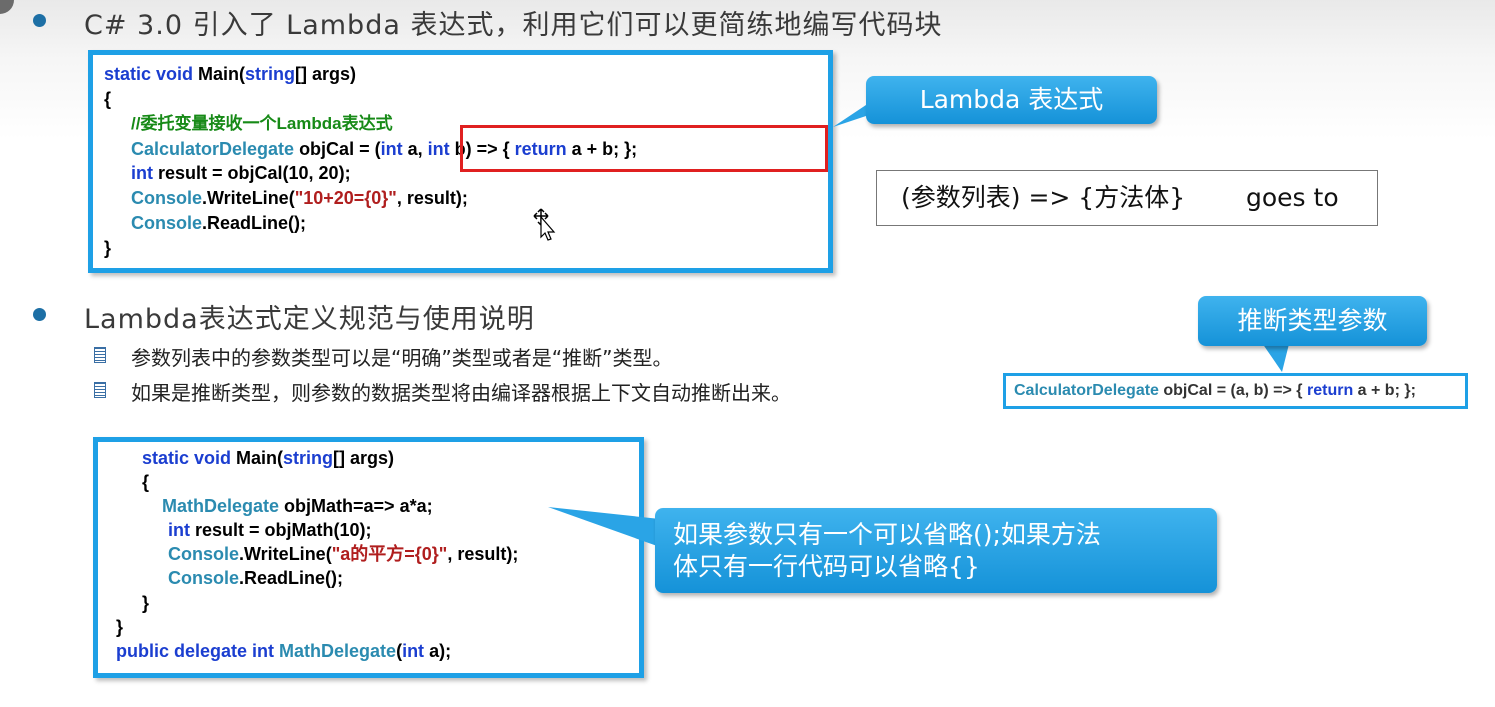 The image size is (1495, 707). I want to click on corner-indicator, so click(7, 7).